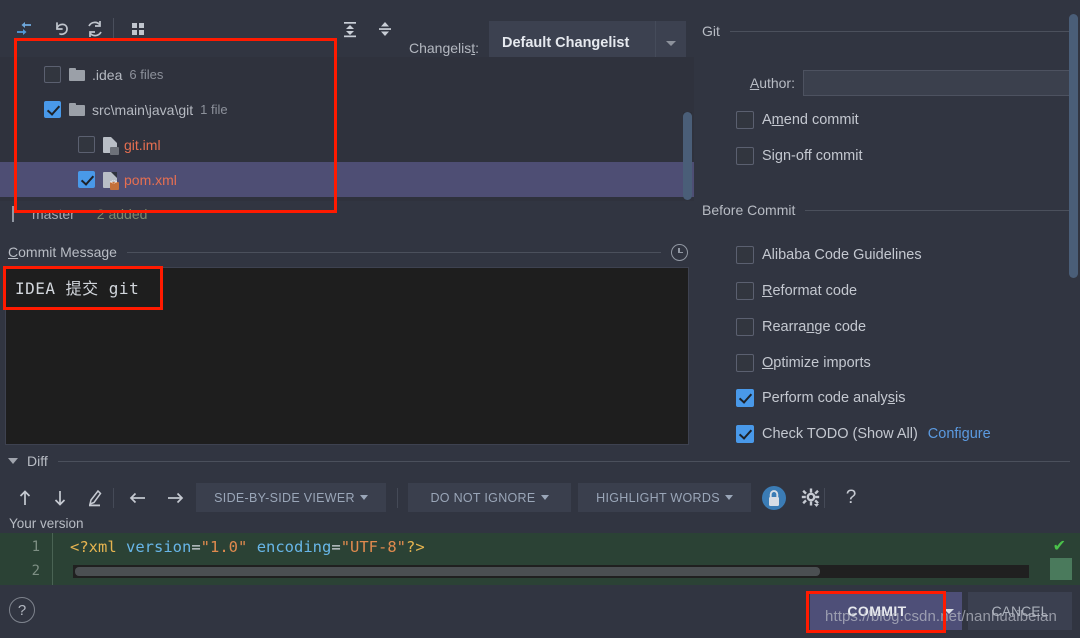 Image resolution: width=1080 pixels, height=638 pixels. Describe the element at coordinates (941, 616) in the screenshot. I see `watermark-text: https://blog.csdn.net/nanhuaibeian` at that location.